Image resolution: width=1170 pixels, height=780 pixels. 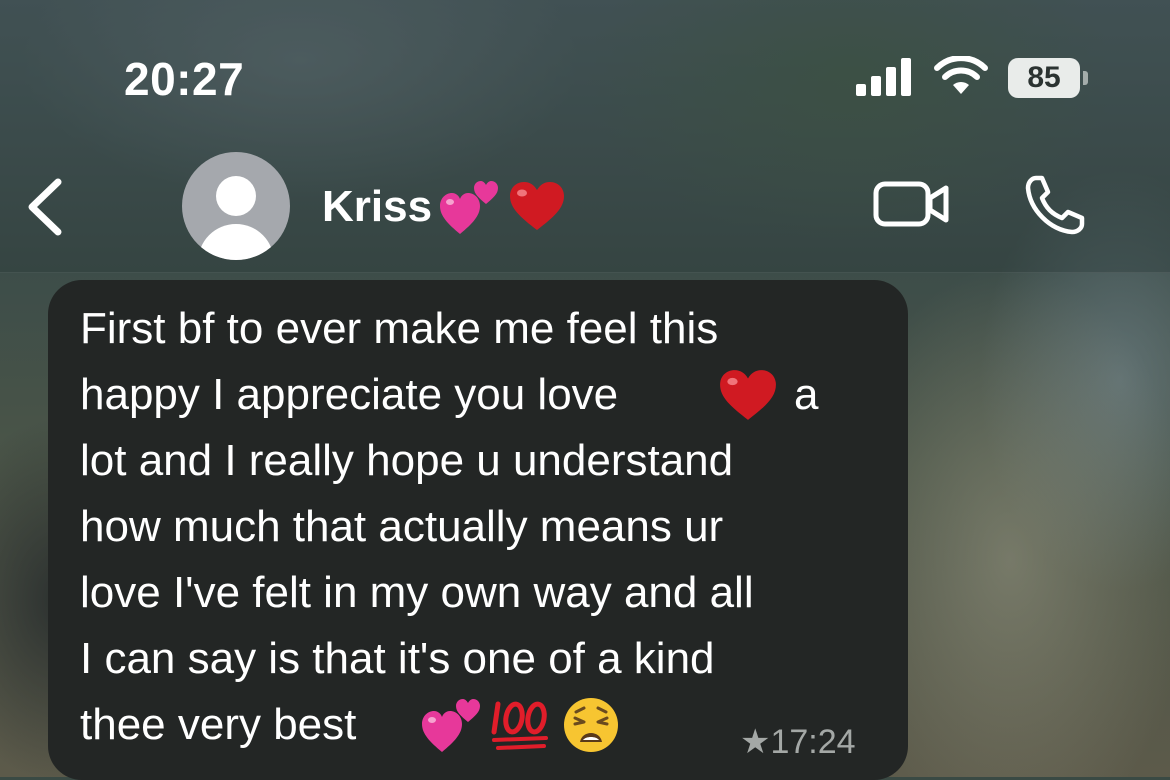 I want to click on message-line: a, so click(x=806, y=394).